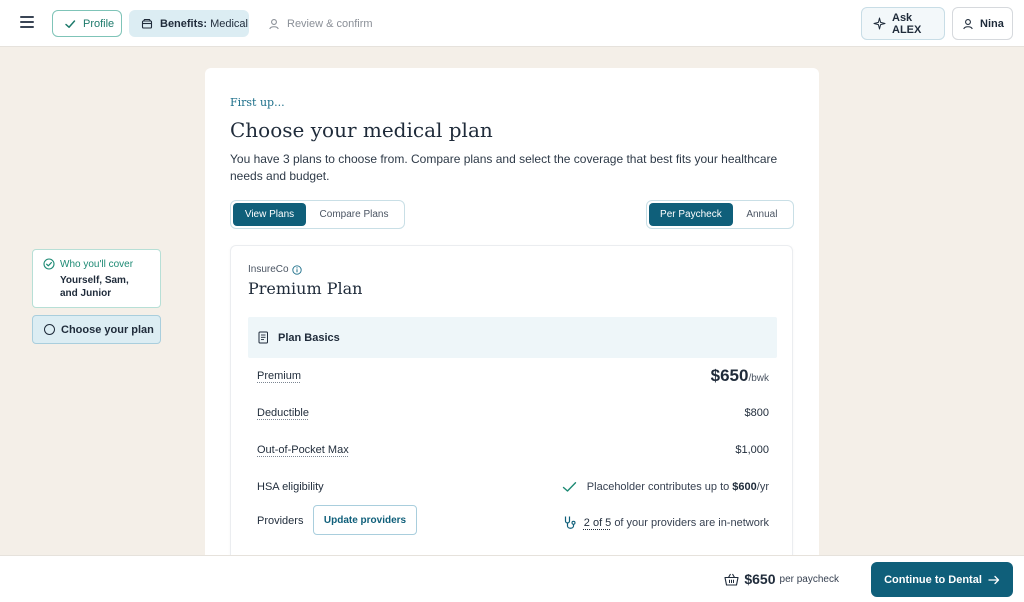 This screenshot has width=1024, height=602. I want to click on oop-max-value: $1,000, so click(752, 450).